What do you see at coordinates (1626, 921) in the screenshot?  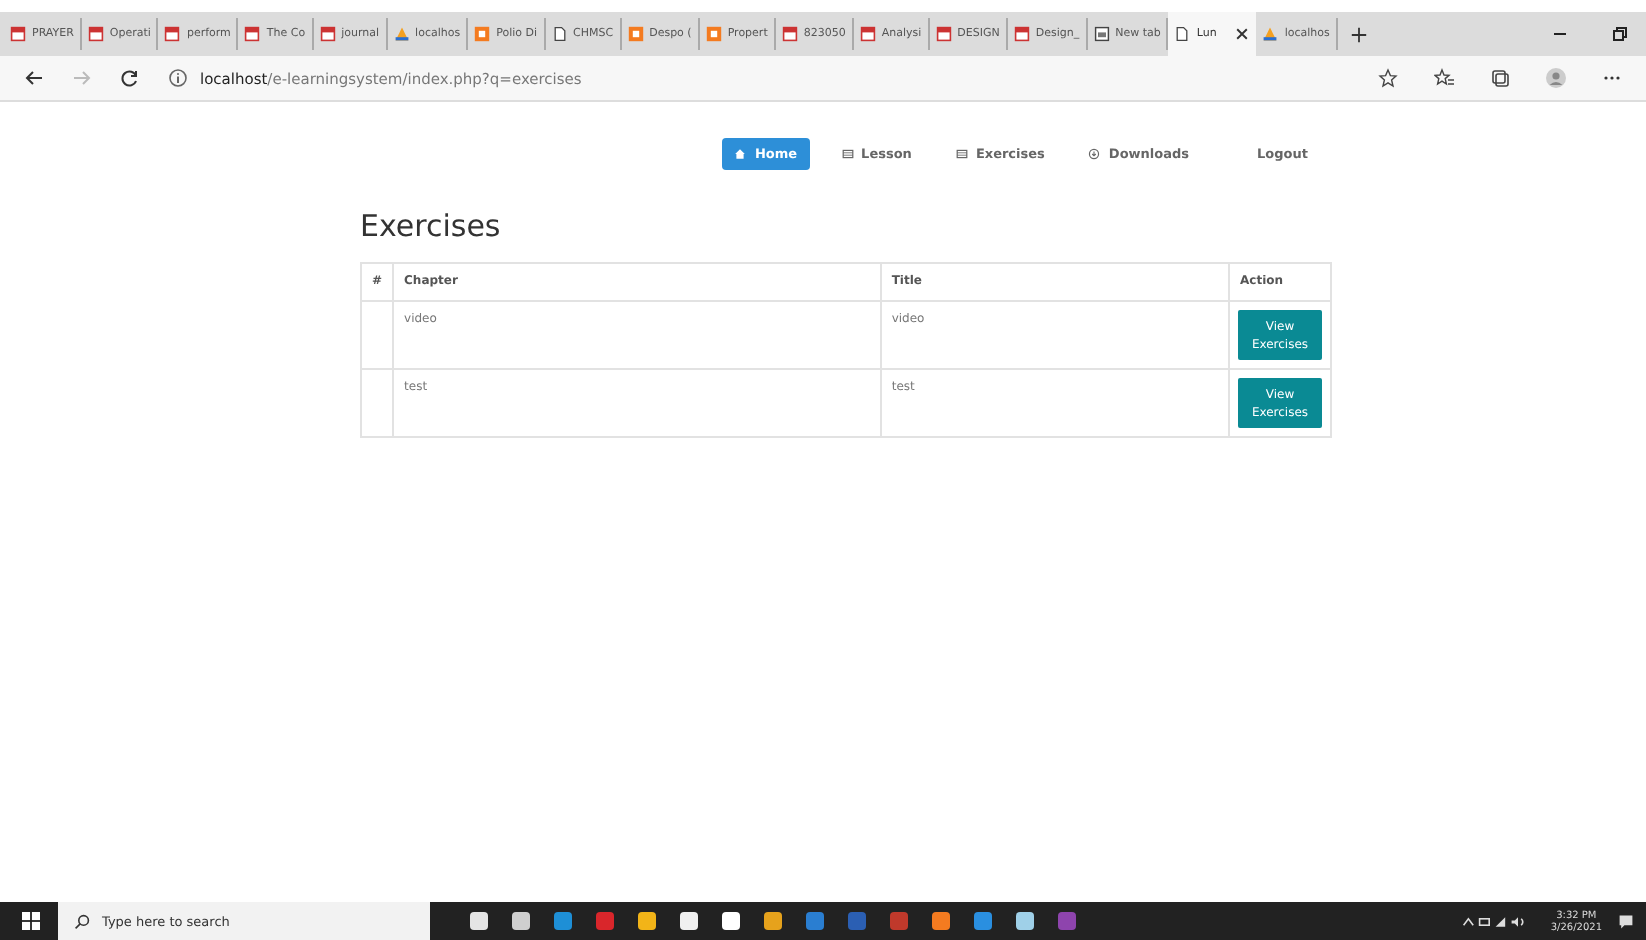 I see `notification-icon` at bounding box center [1626, 921].